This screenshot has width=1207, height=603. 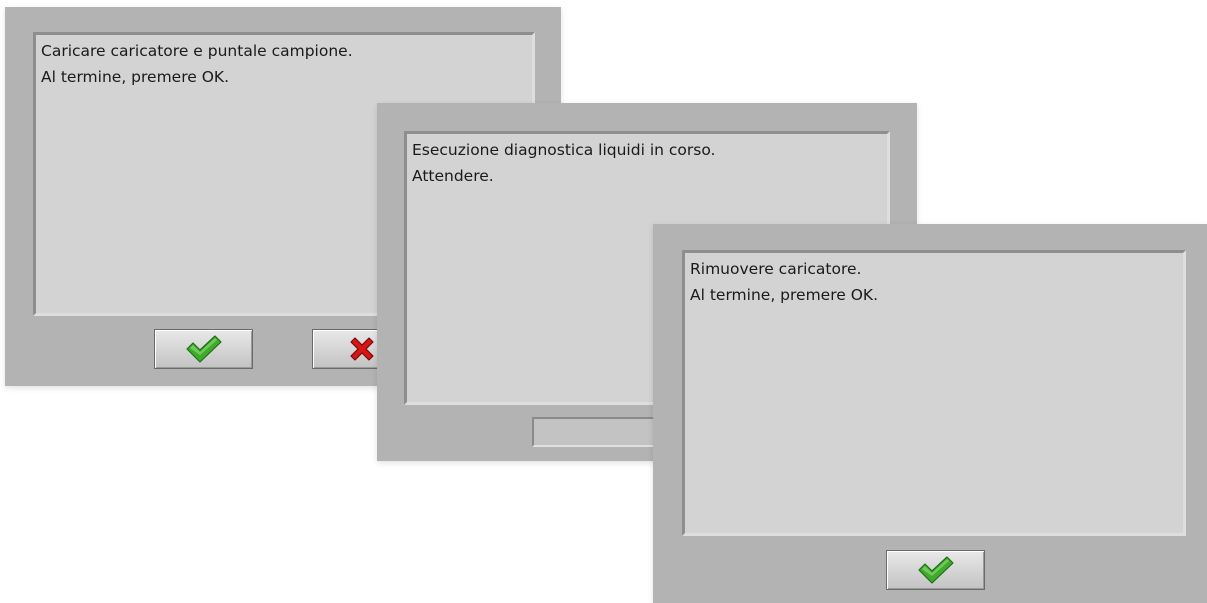 What do you see at coordinates (361, 349) in the screenshot?
I see `red-x-icon` at bounding box center [361, 349].